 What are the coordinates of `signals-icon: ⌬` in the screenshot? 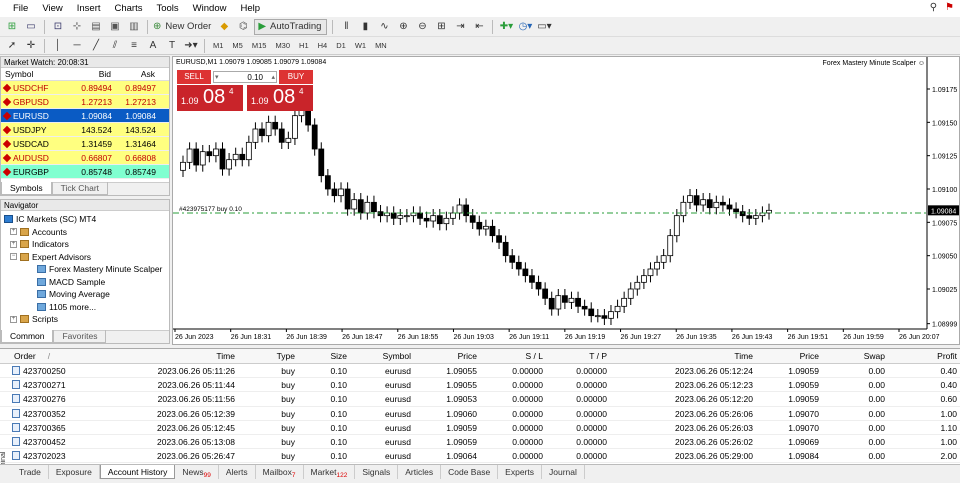 It's located at (243, 27).